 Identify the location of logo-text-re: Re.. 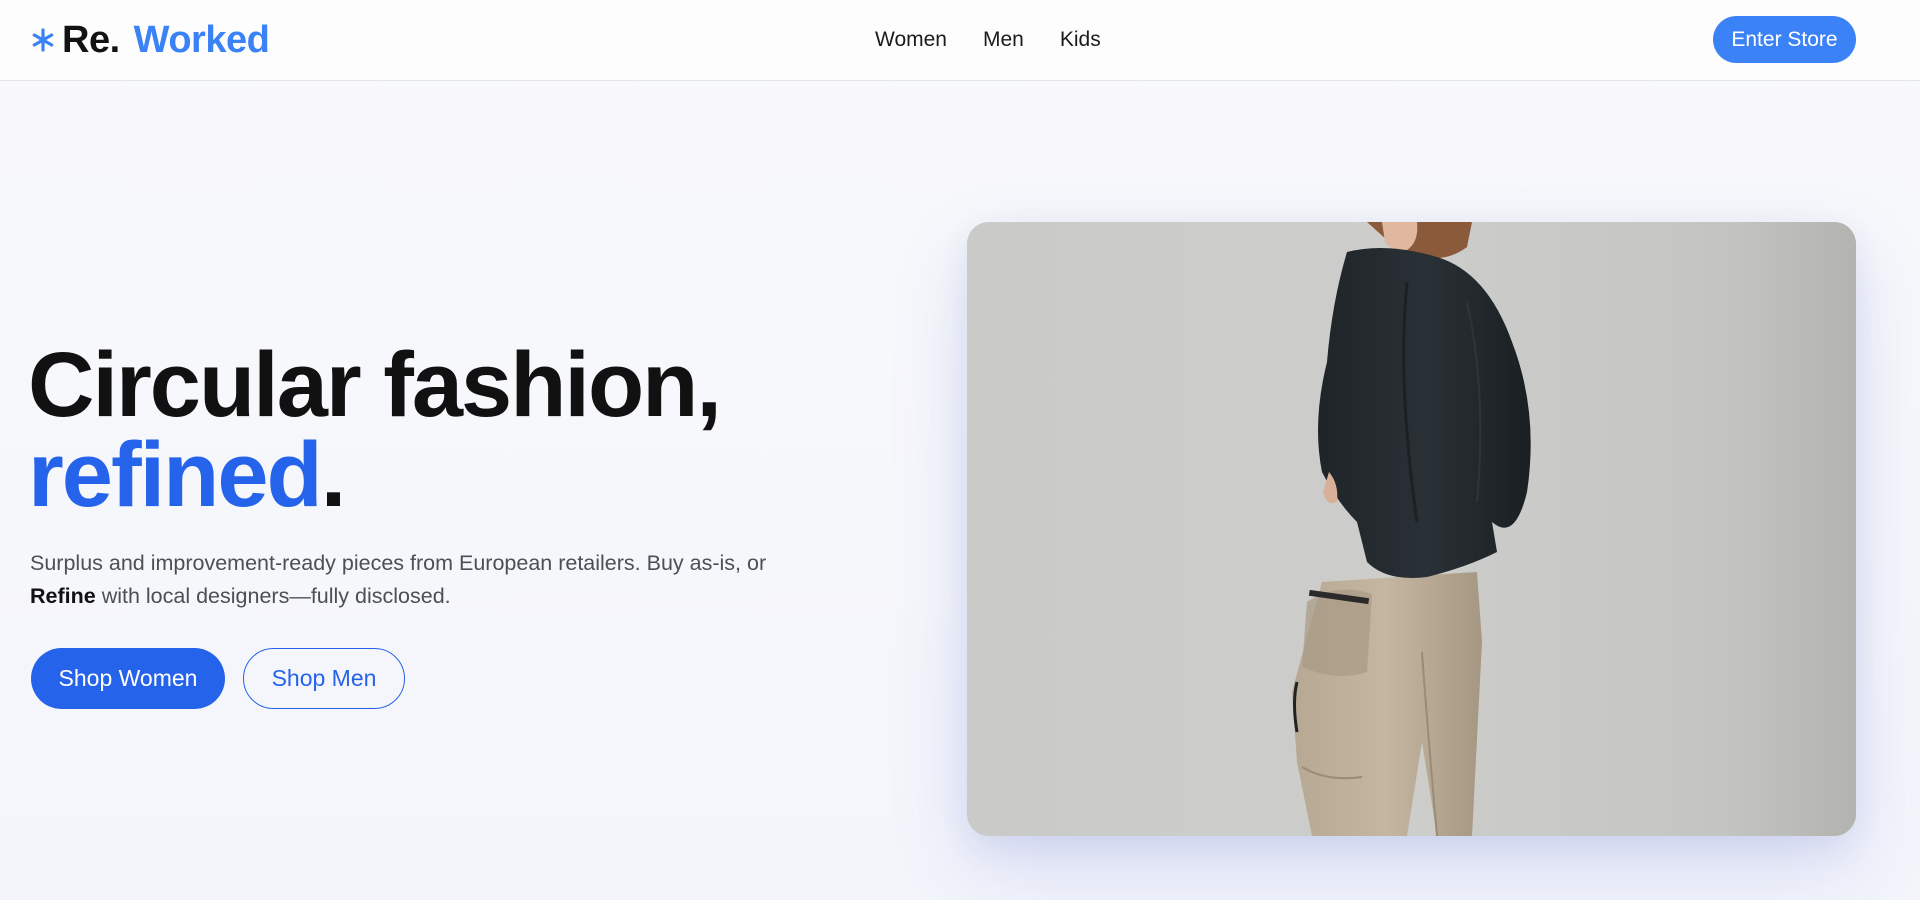
(91, 39).